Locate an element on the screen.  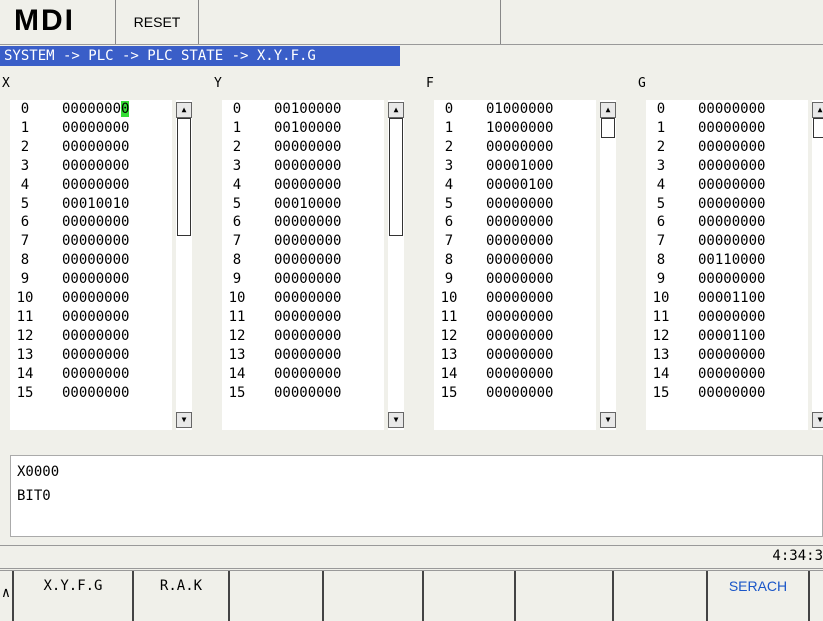
list-item: 1 00100000 is located at coordinates (303, 128).